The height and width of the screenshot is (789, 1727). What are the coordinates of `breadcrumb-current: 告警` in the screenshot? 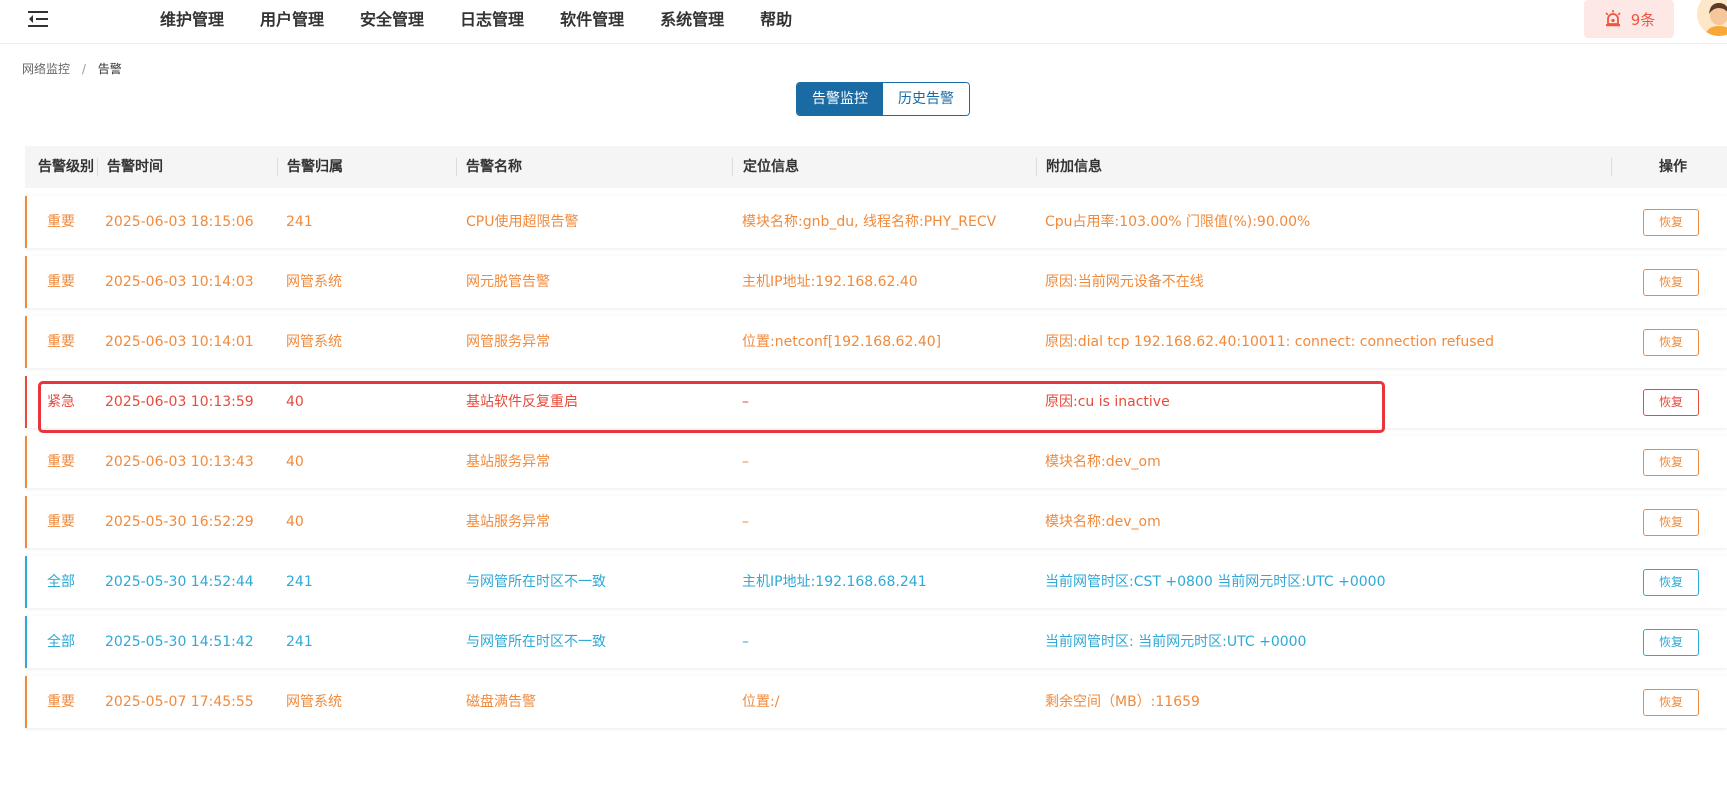 It's located at (109, 69).